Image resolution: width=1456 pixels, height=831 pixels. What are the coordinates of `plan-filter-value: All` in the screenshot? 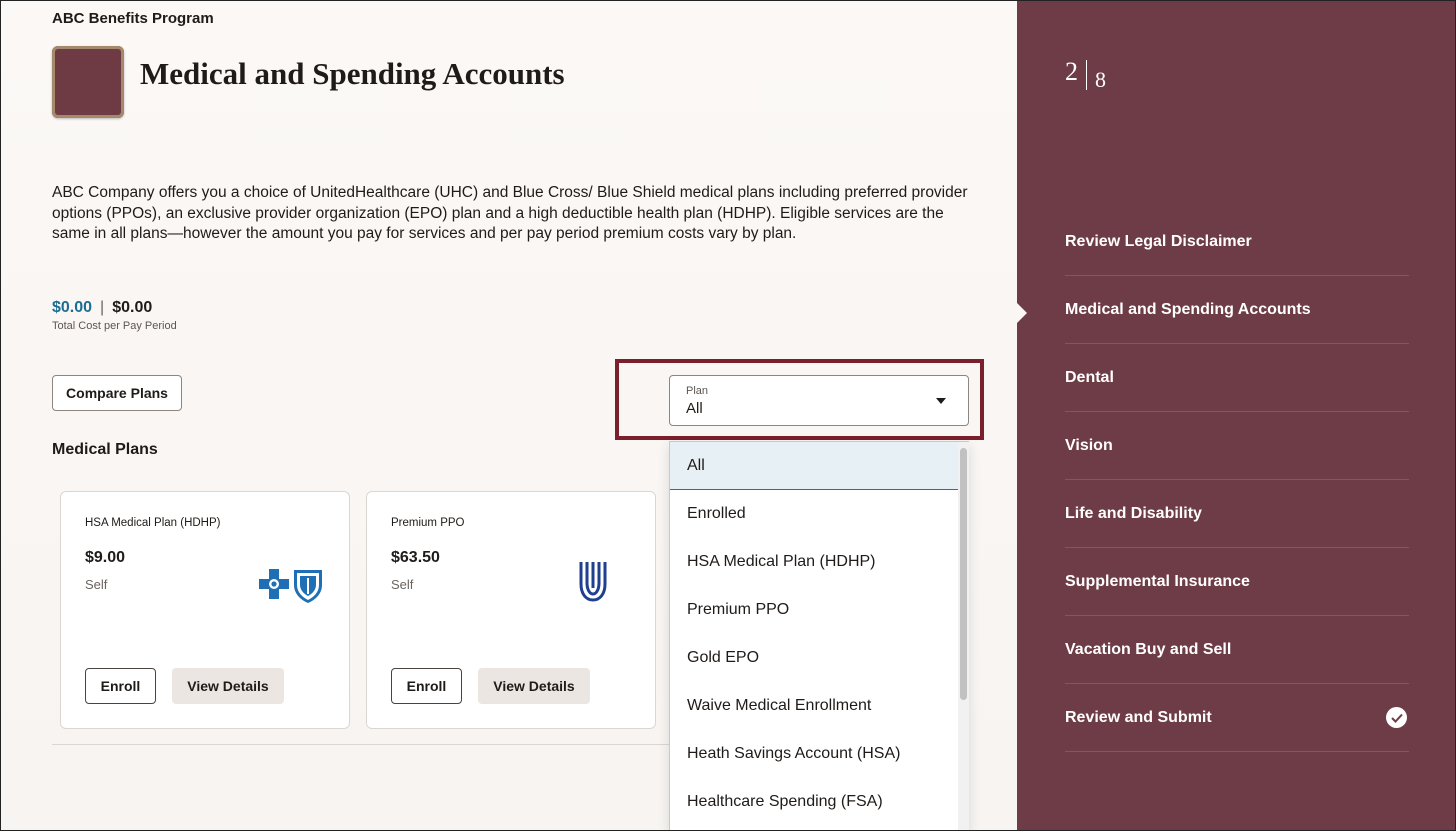 It's located at (694, 408).